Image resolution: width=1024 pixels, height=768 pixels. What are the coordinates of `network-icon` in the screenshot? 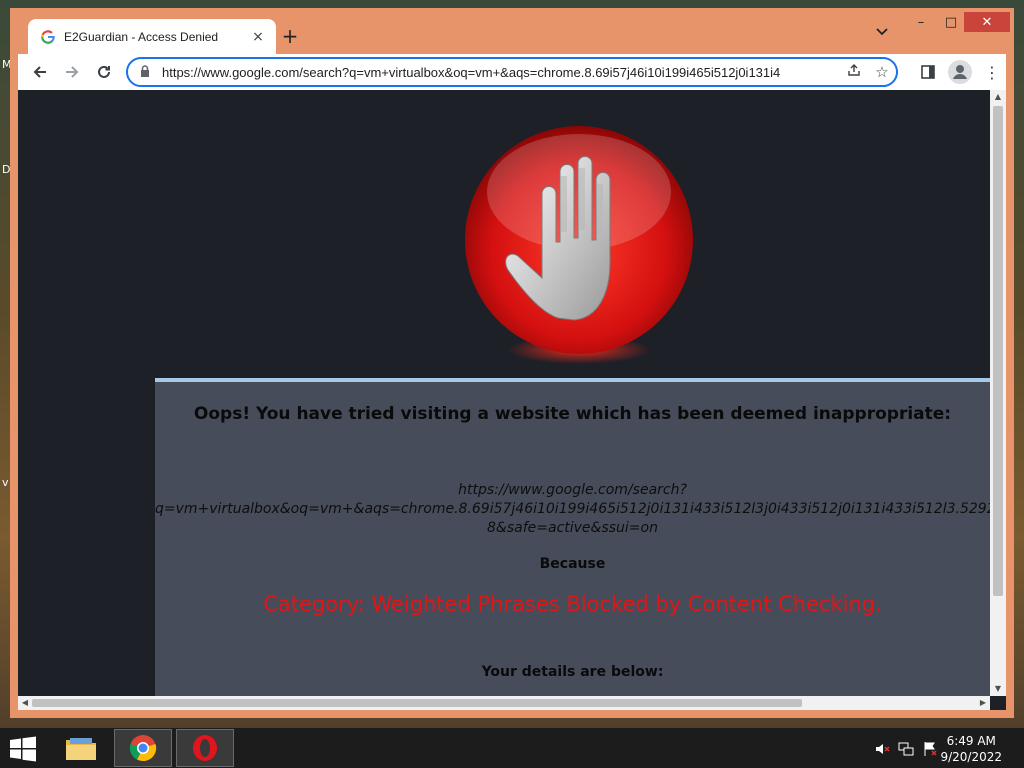 It's located at (906, 749).